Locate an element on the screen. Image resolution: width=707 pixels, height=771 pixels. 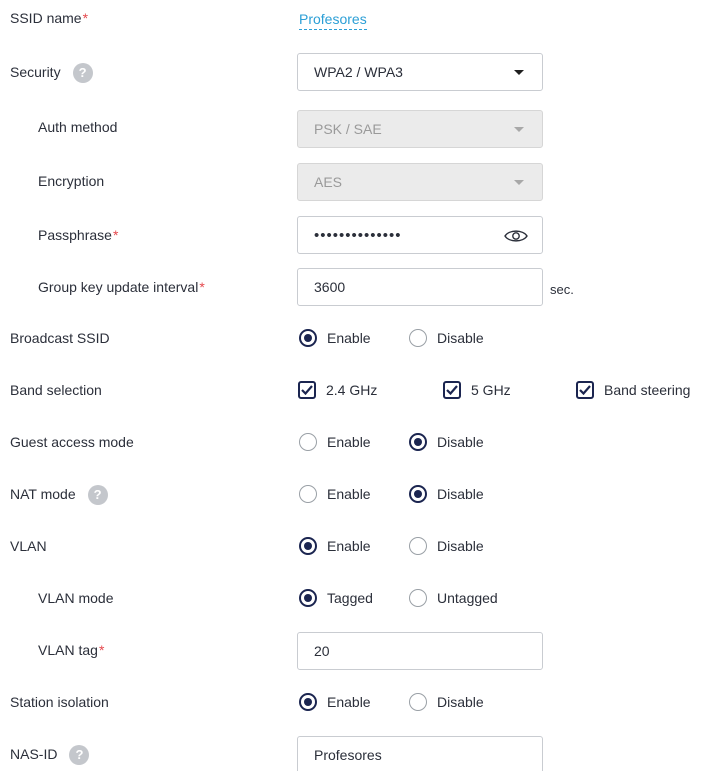
station-isolation-label: Station isolation is located at coordinates (59, 702).